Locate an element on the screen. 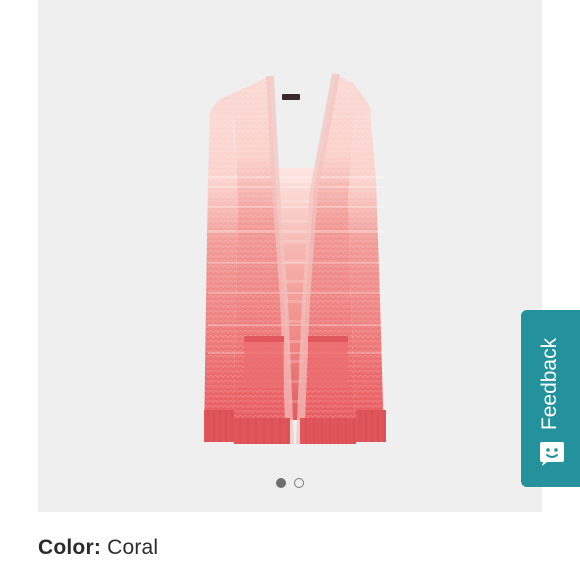 The height and width of the screenshot is (580, 580). feedback-button: Feedback is located at coordinates (550, 398).